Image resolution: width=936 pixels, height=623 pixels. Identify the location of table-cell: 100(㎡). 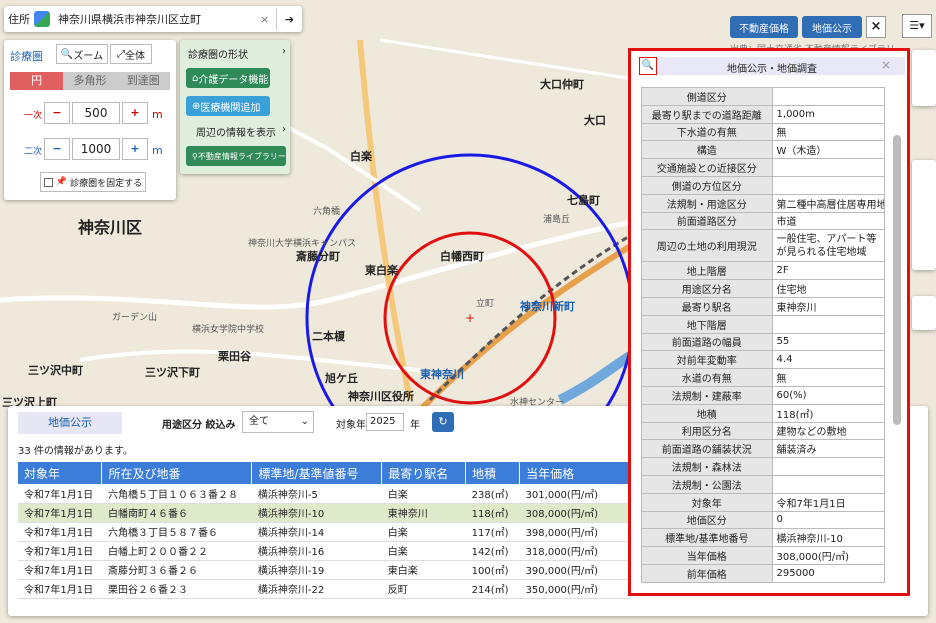
(492, 570).